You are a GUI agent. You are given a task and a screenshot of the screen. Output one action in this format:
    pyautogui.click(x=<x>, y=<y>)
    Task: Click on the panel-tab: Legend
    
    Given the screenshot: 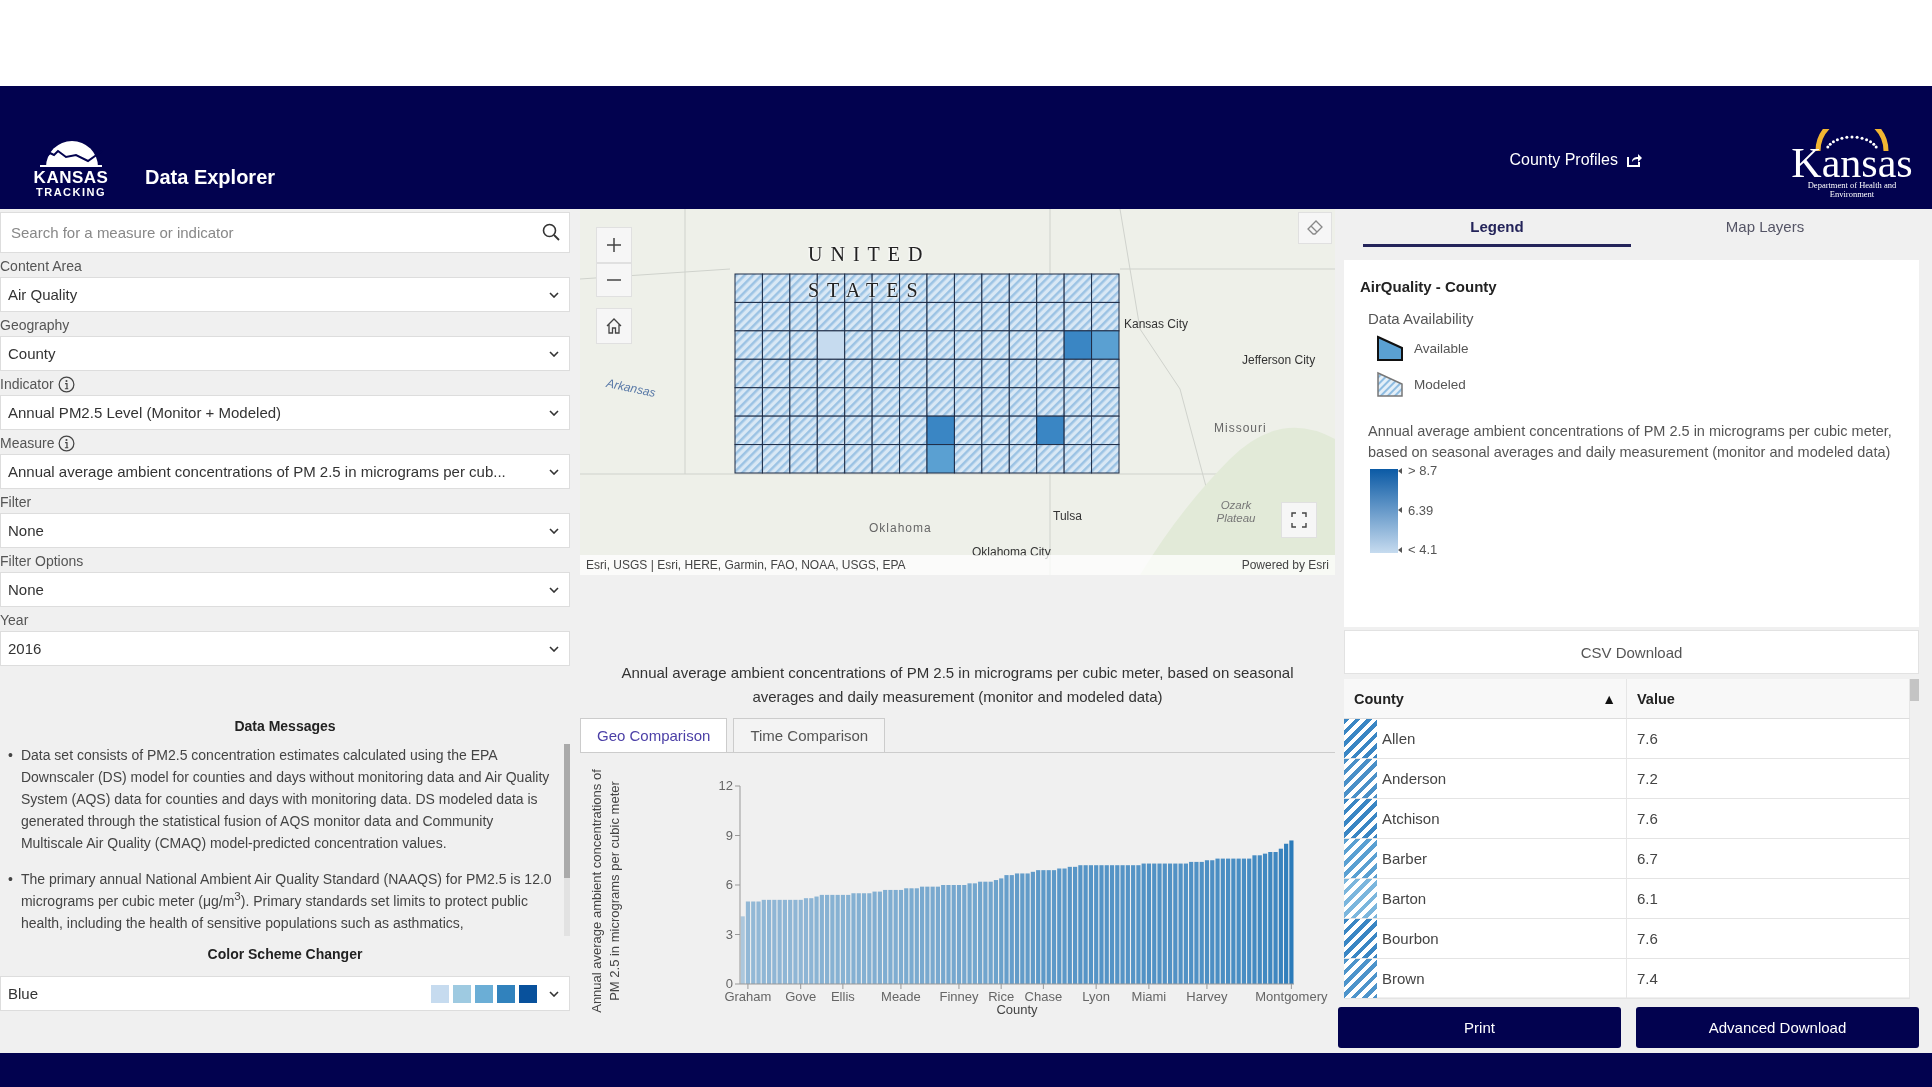 What is the action you would take?
    pyautogui.click(x=1497, y=228)
    